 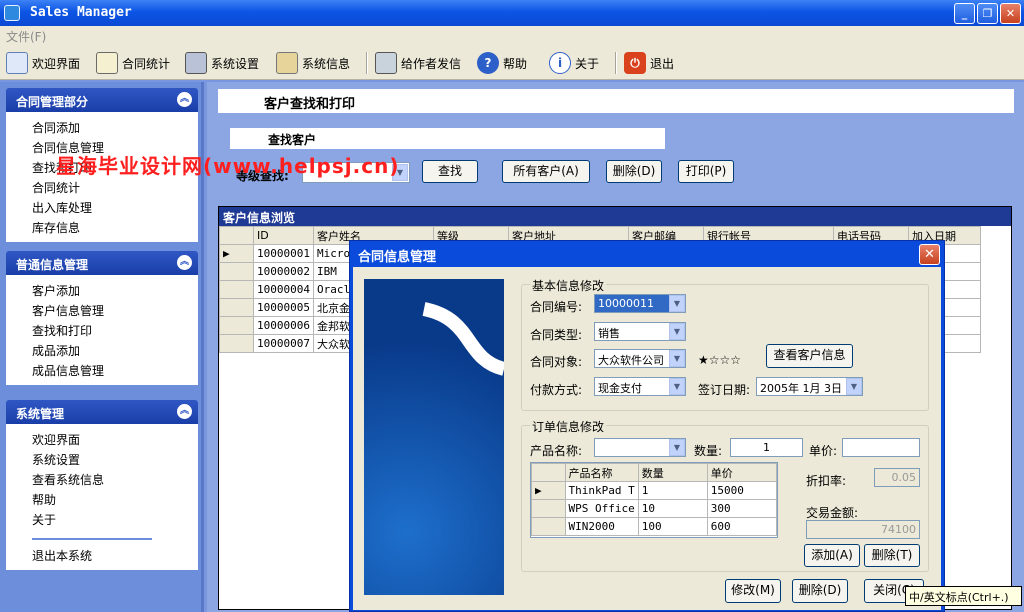 What do you see at coordinates (753, 591) in the screenshot?
I see `modify-button: 修改(M)` at bounding box center [753, 591].